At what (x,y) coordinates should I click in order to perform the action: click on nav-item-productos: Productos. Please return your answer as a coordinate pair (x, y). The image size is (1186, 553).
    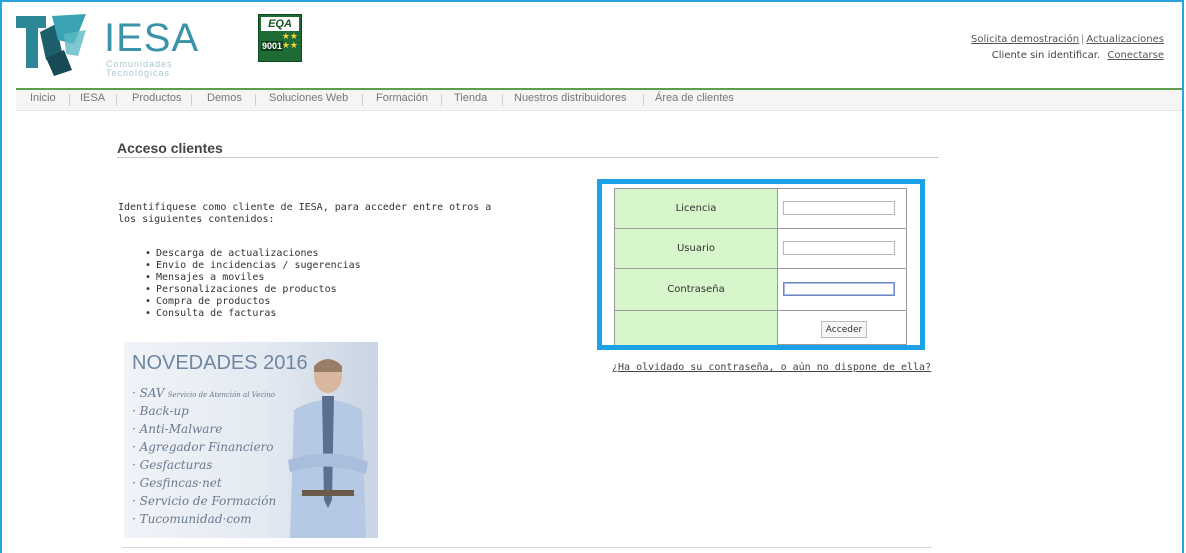
    Looking at the image, I should click on (157, 98).